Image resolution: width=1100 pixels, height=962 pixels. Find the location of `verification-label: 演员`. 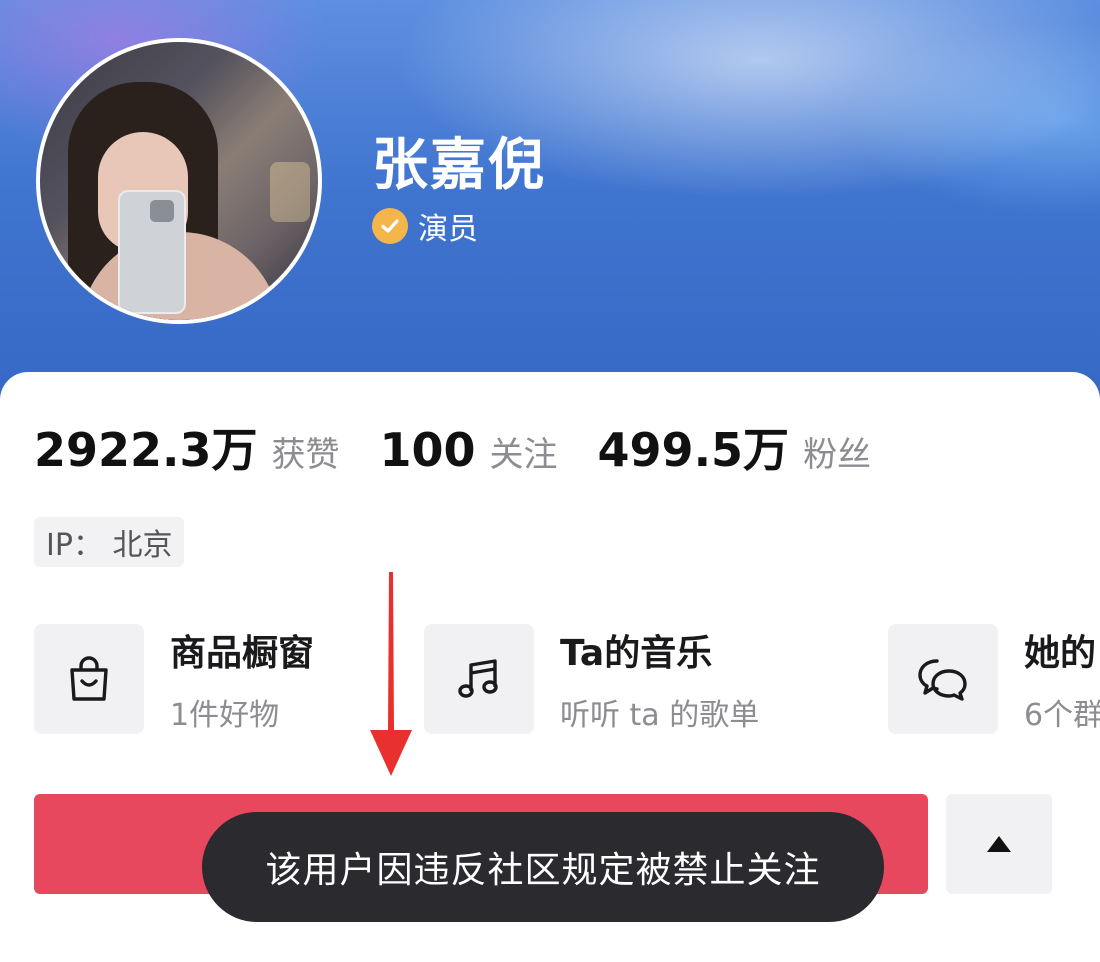

verification-label: 演员 is located at coordinates (448, 229).